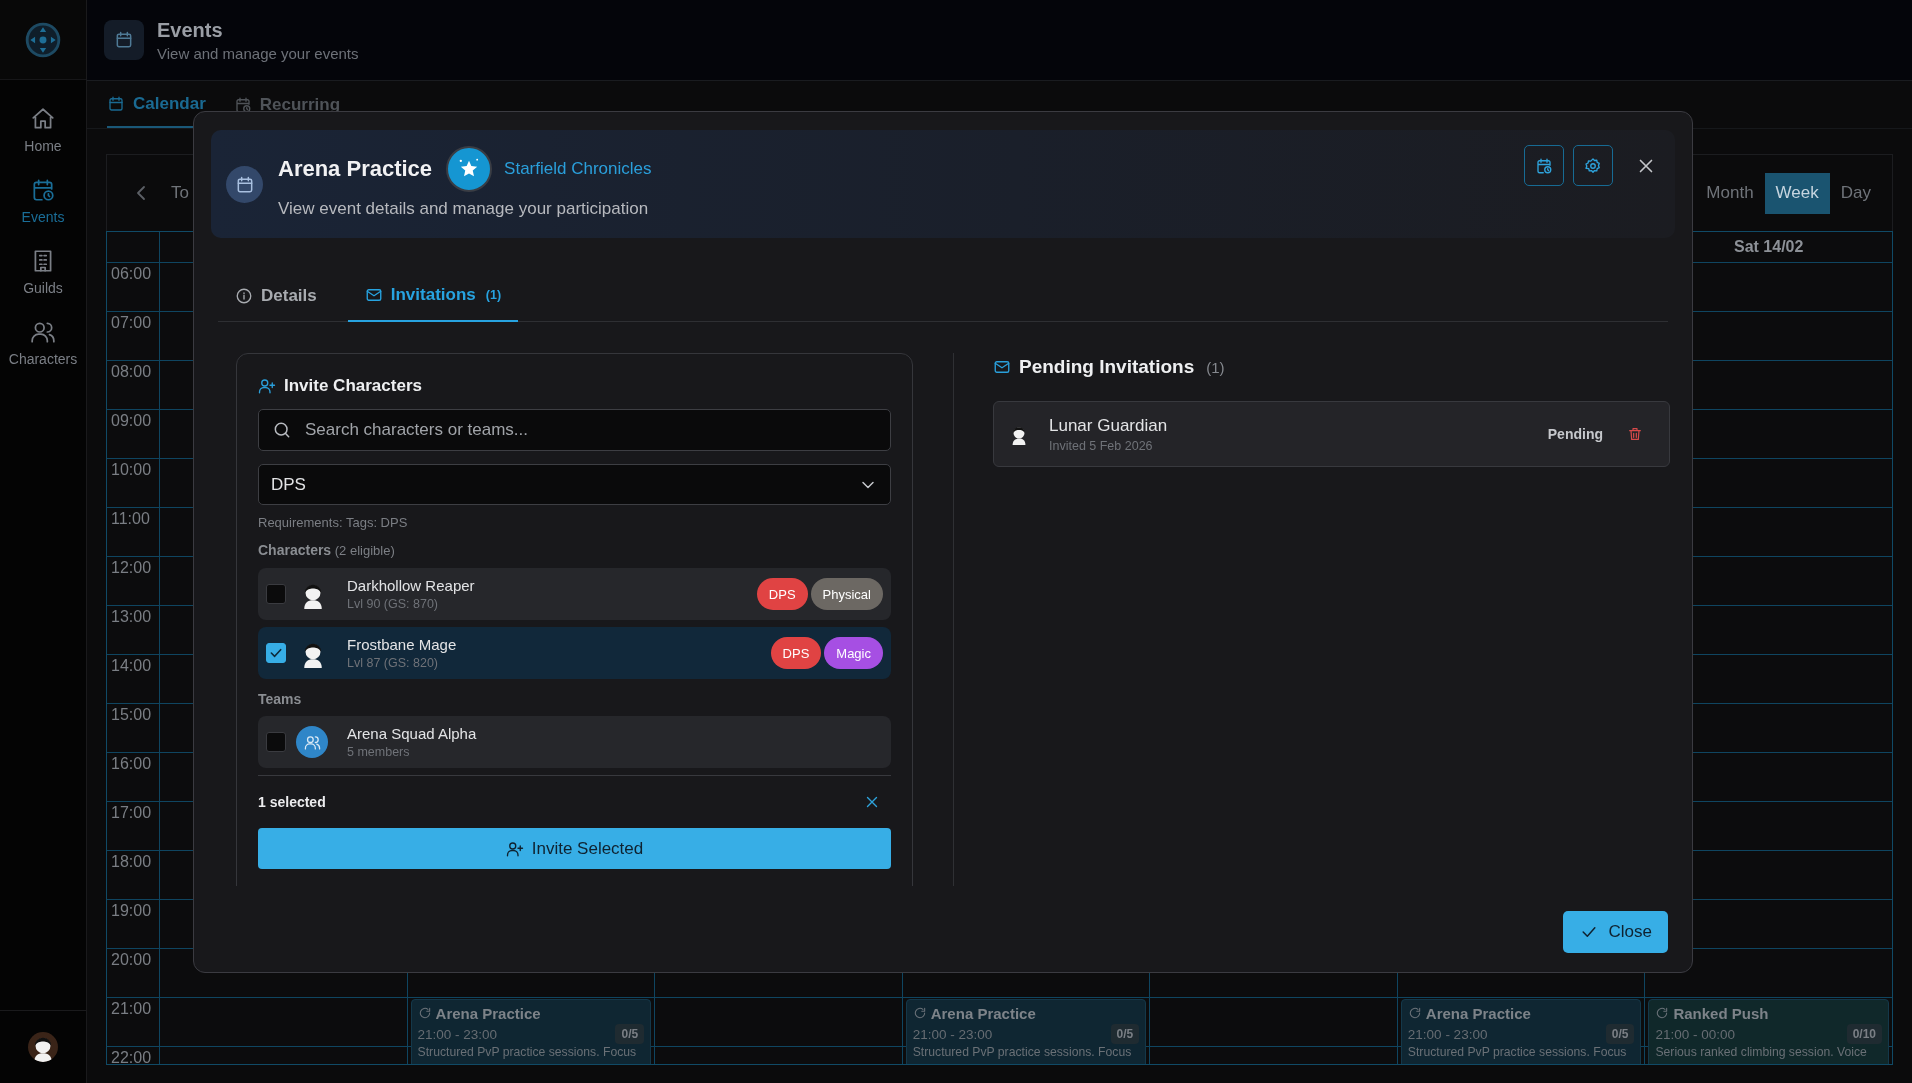 This screenshot has width=1912, height=1083. Describe the element at coordinates (402, 644) in the screenshot. I see `character-name: Frostbane Mage` at that location.